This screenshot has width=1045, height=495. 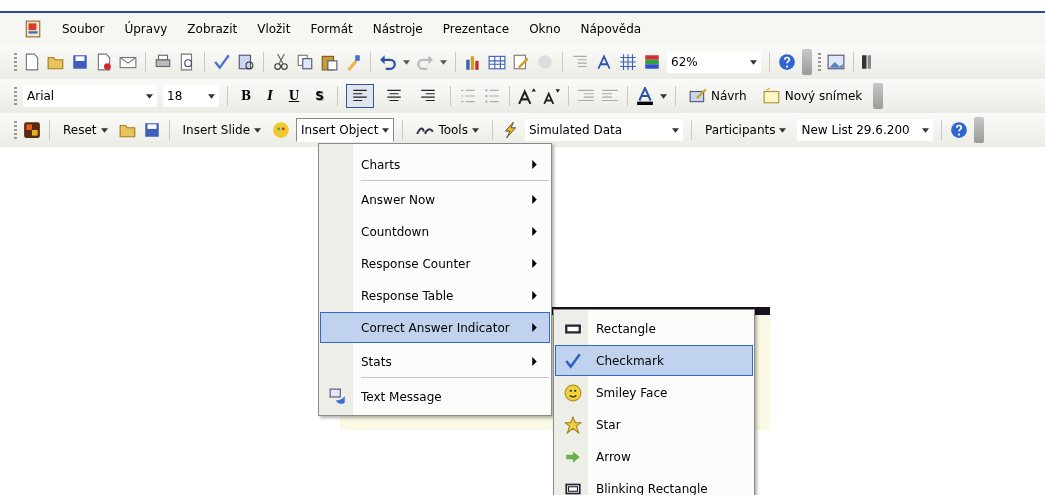 What do you see at coordinates (32, 130) in the screenshot?
I see `app-icon` at bounding box center [32, 130].